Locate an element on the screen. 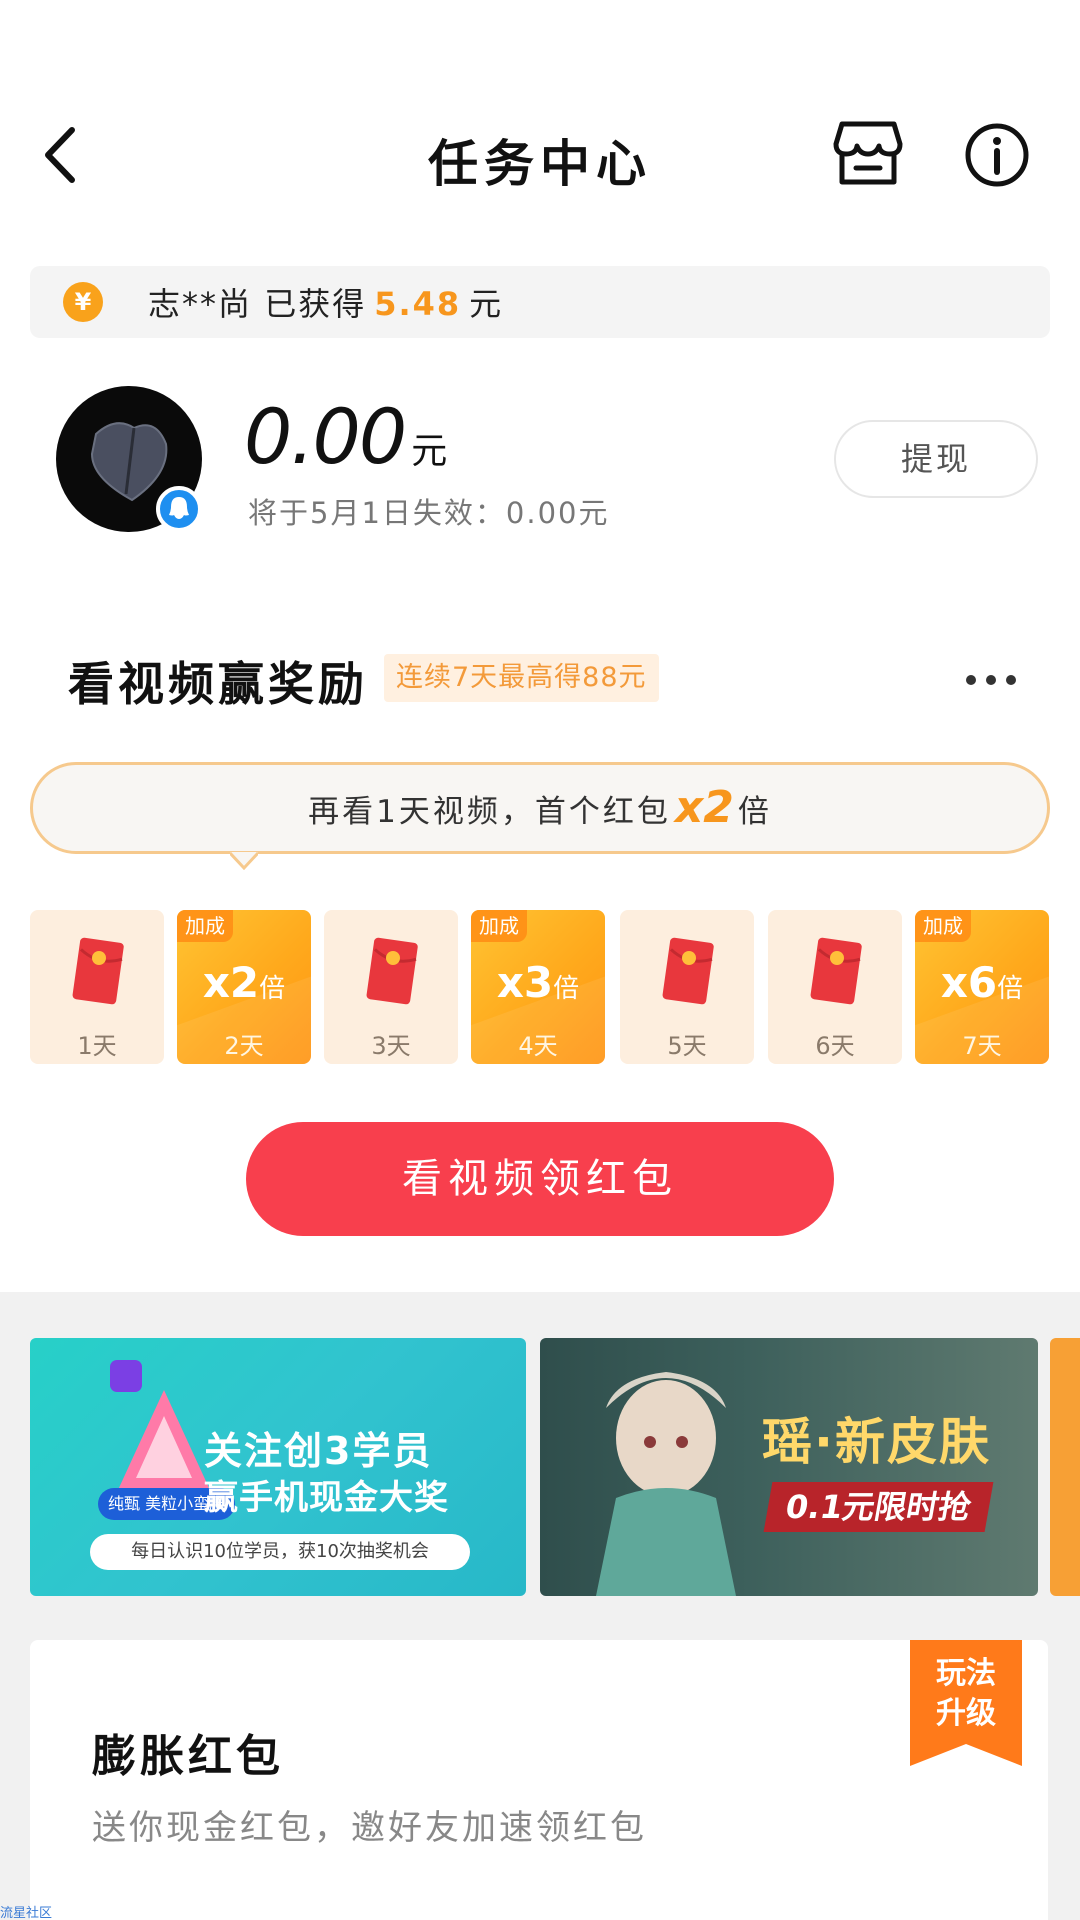  store-icon is located at coordinates (868, 153).